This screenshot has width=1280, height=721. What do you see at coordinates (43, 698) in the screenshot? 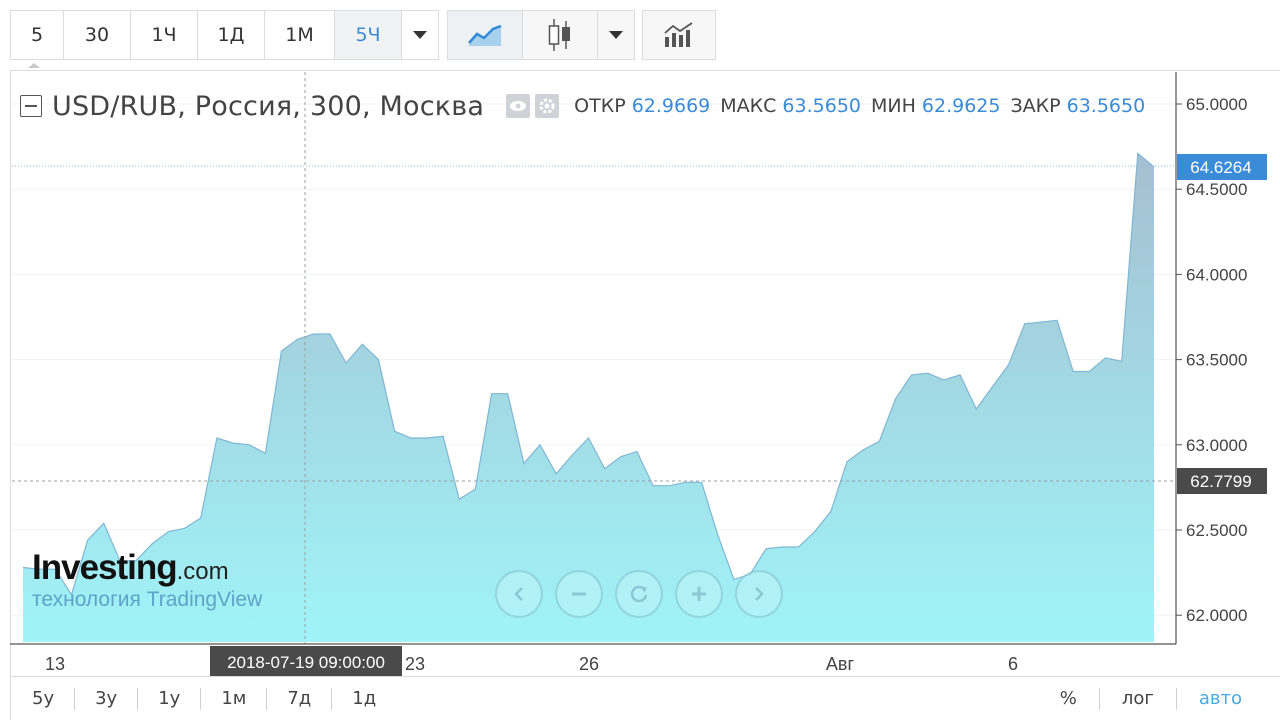
I see `range-5y-button: 5у` at bounding box center [43, 698].